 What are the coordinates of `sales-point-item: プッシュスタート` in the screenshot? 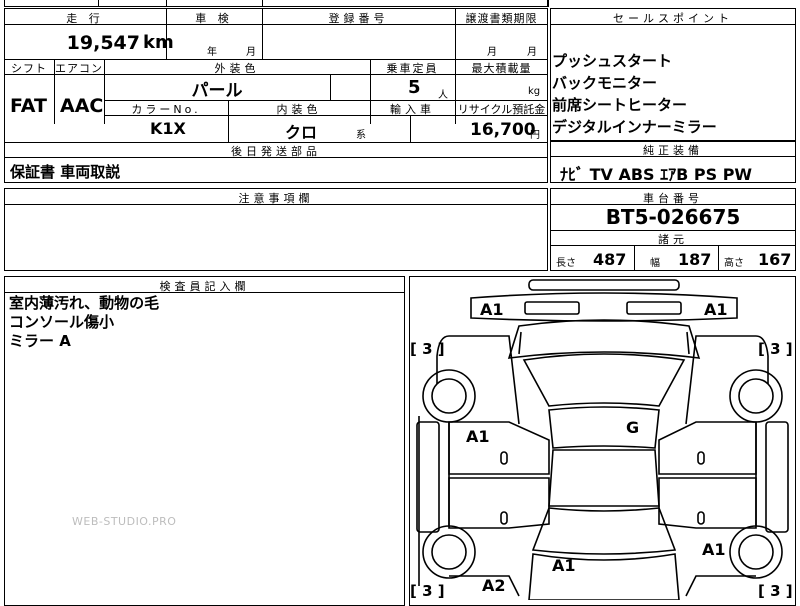 It's located at (612, 61).